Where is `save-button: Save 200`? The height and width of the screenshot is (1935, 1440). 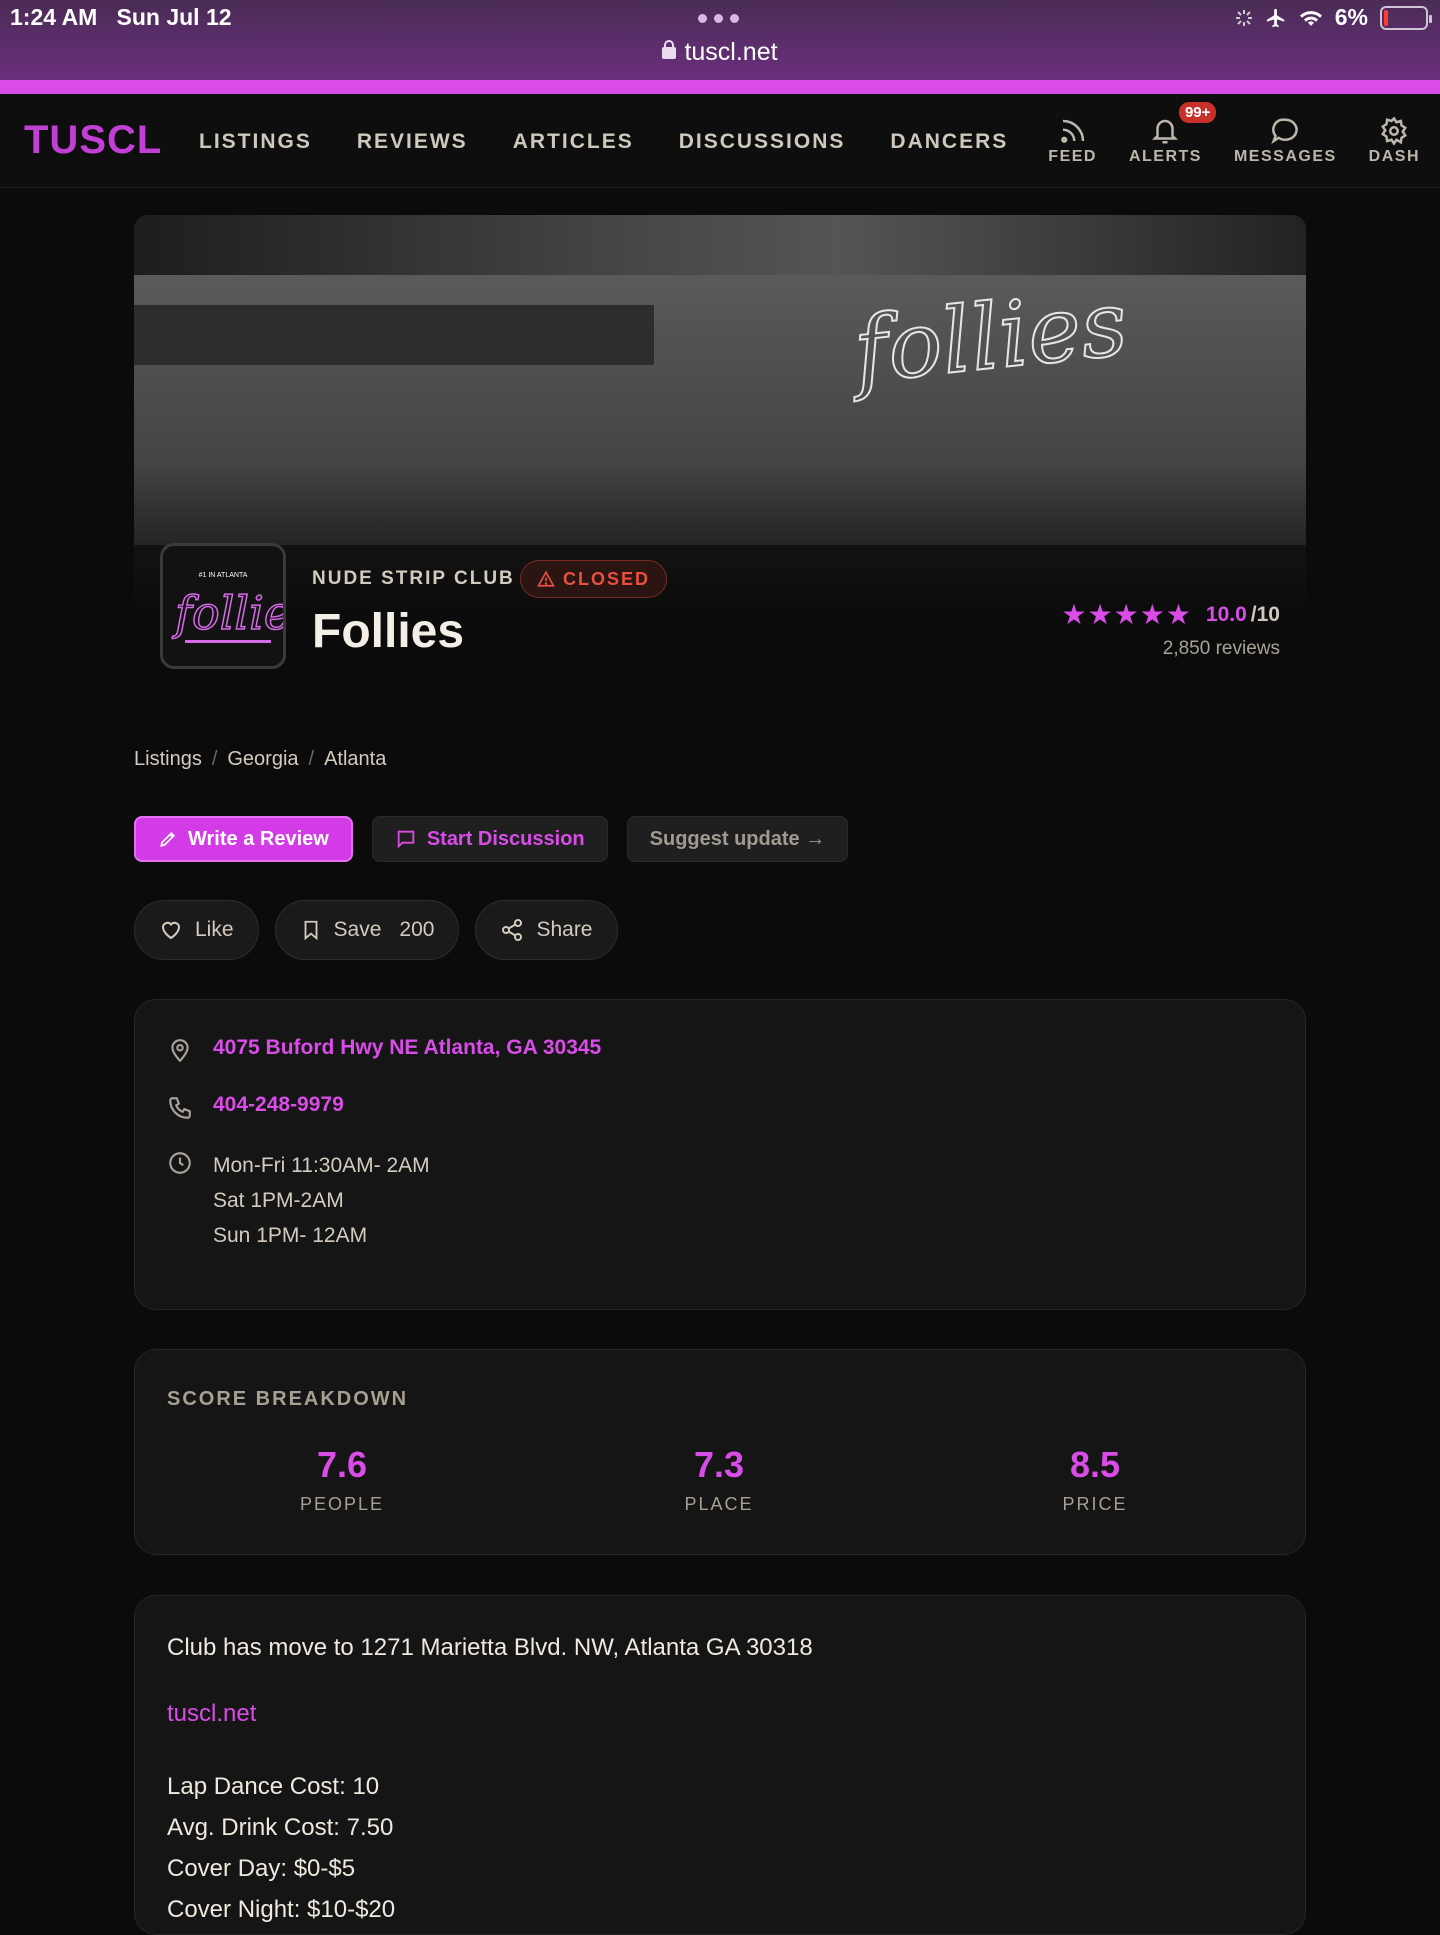 save-button: Save 200 is located at coordinates (367, 930).